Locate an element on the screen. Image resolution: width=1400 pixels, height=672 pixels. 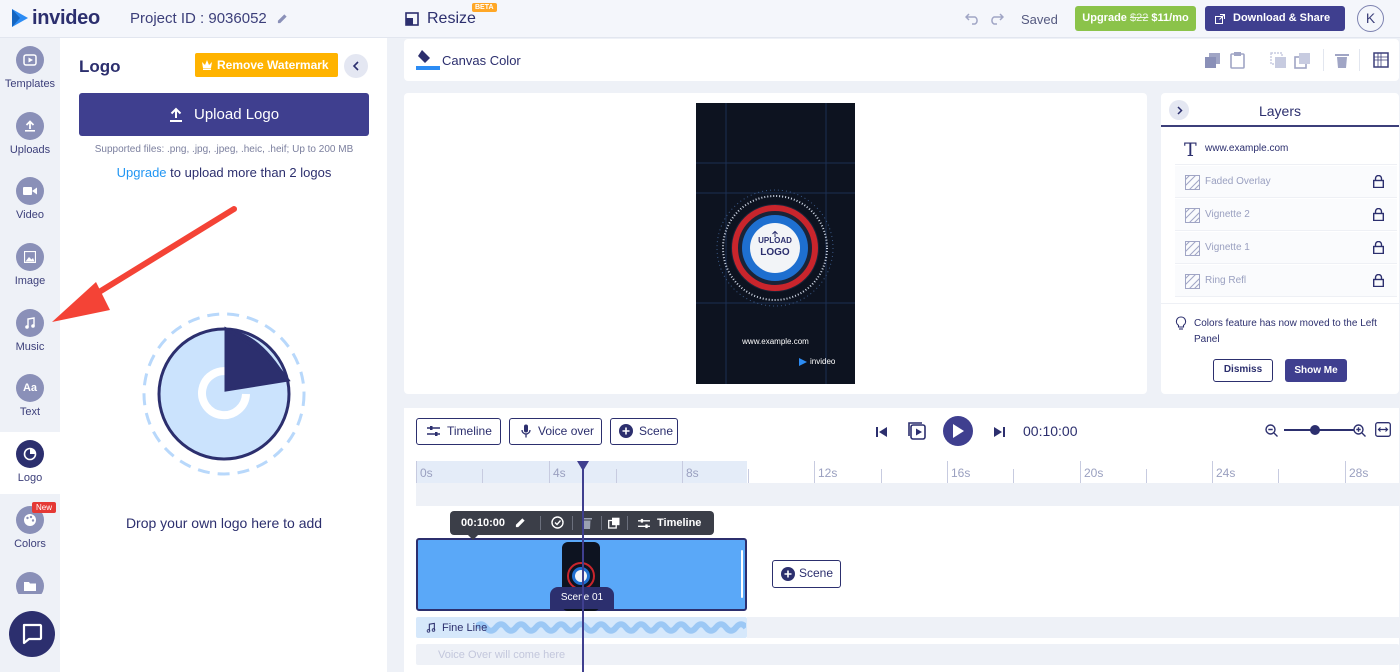
transition-icon is located at coordinates (557, 522).